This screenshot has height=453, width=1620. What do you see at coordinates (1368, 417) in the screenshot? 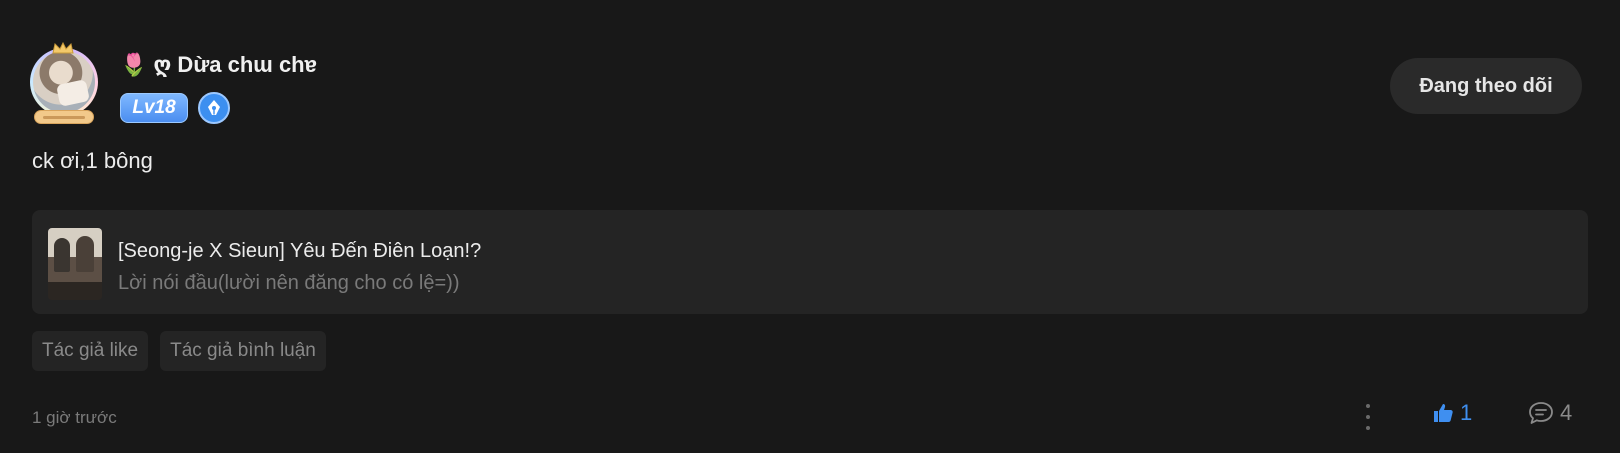
I see `more-options-icon` at bounding box center [1368, 417].